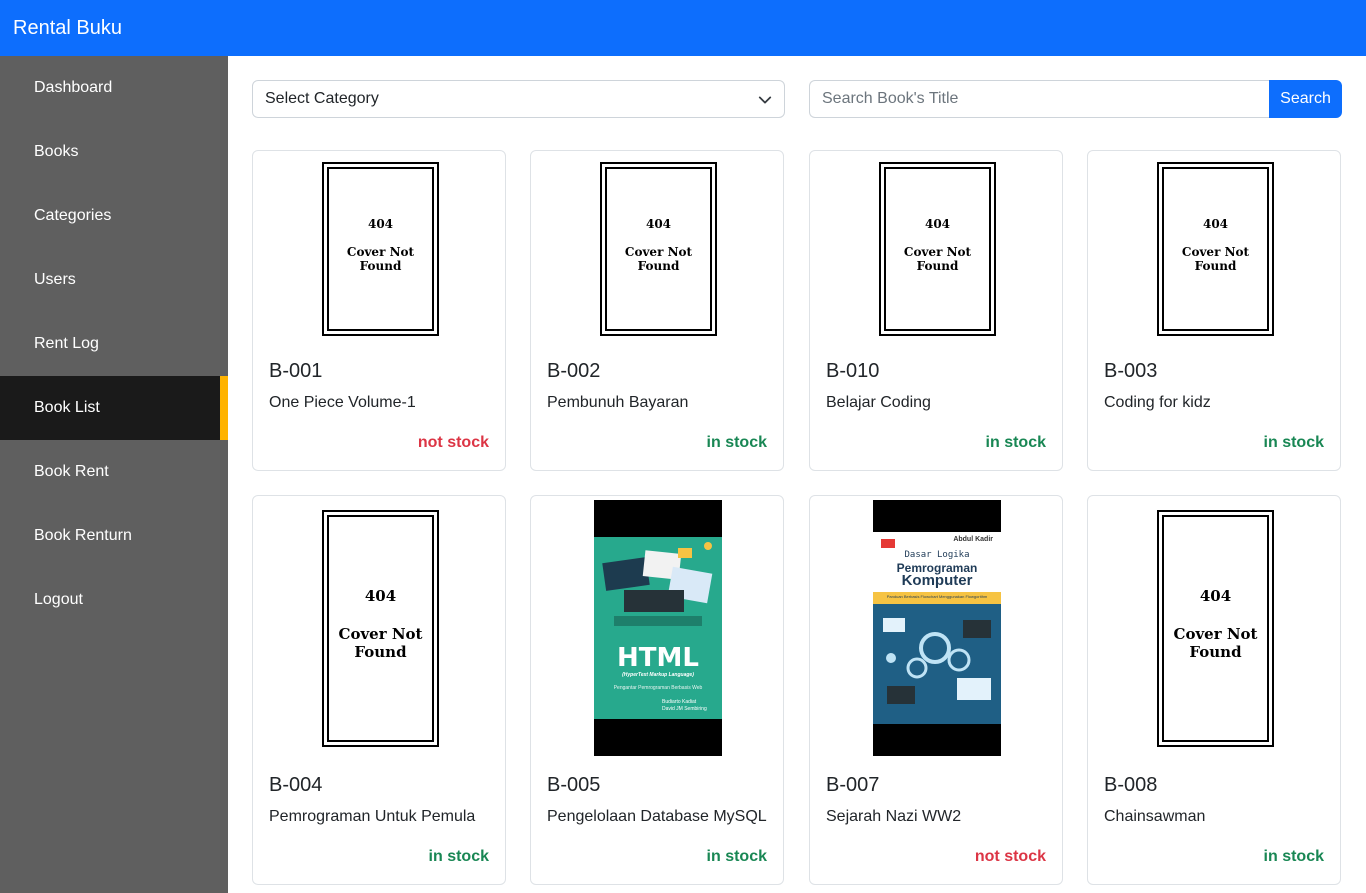  Describe the element at coordinates (1131, 371) in the screenshot. I see `book-code: B-003` at that location.